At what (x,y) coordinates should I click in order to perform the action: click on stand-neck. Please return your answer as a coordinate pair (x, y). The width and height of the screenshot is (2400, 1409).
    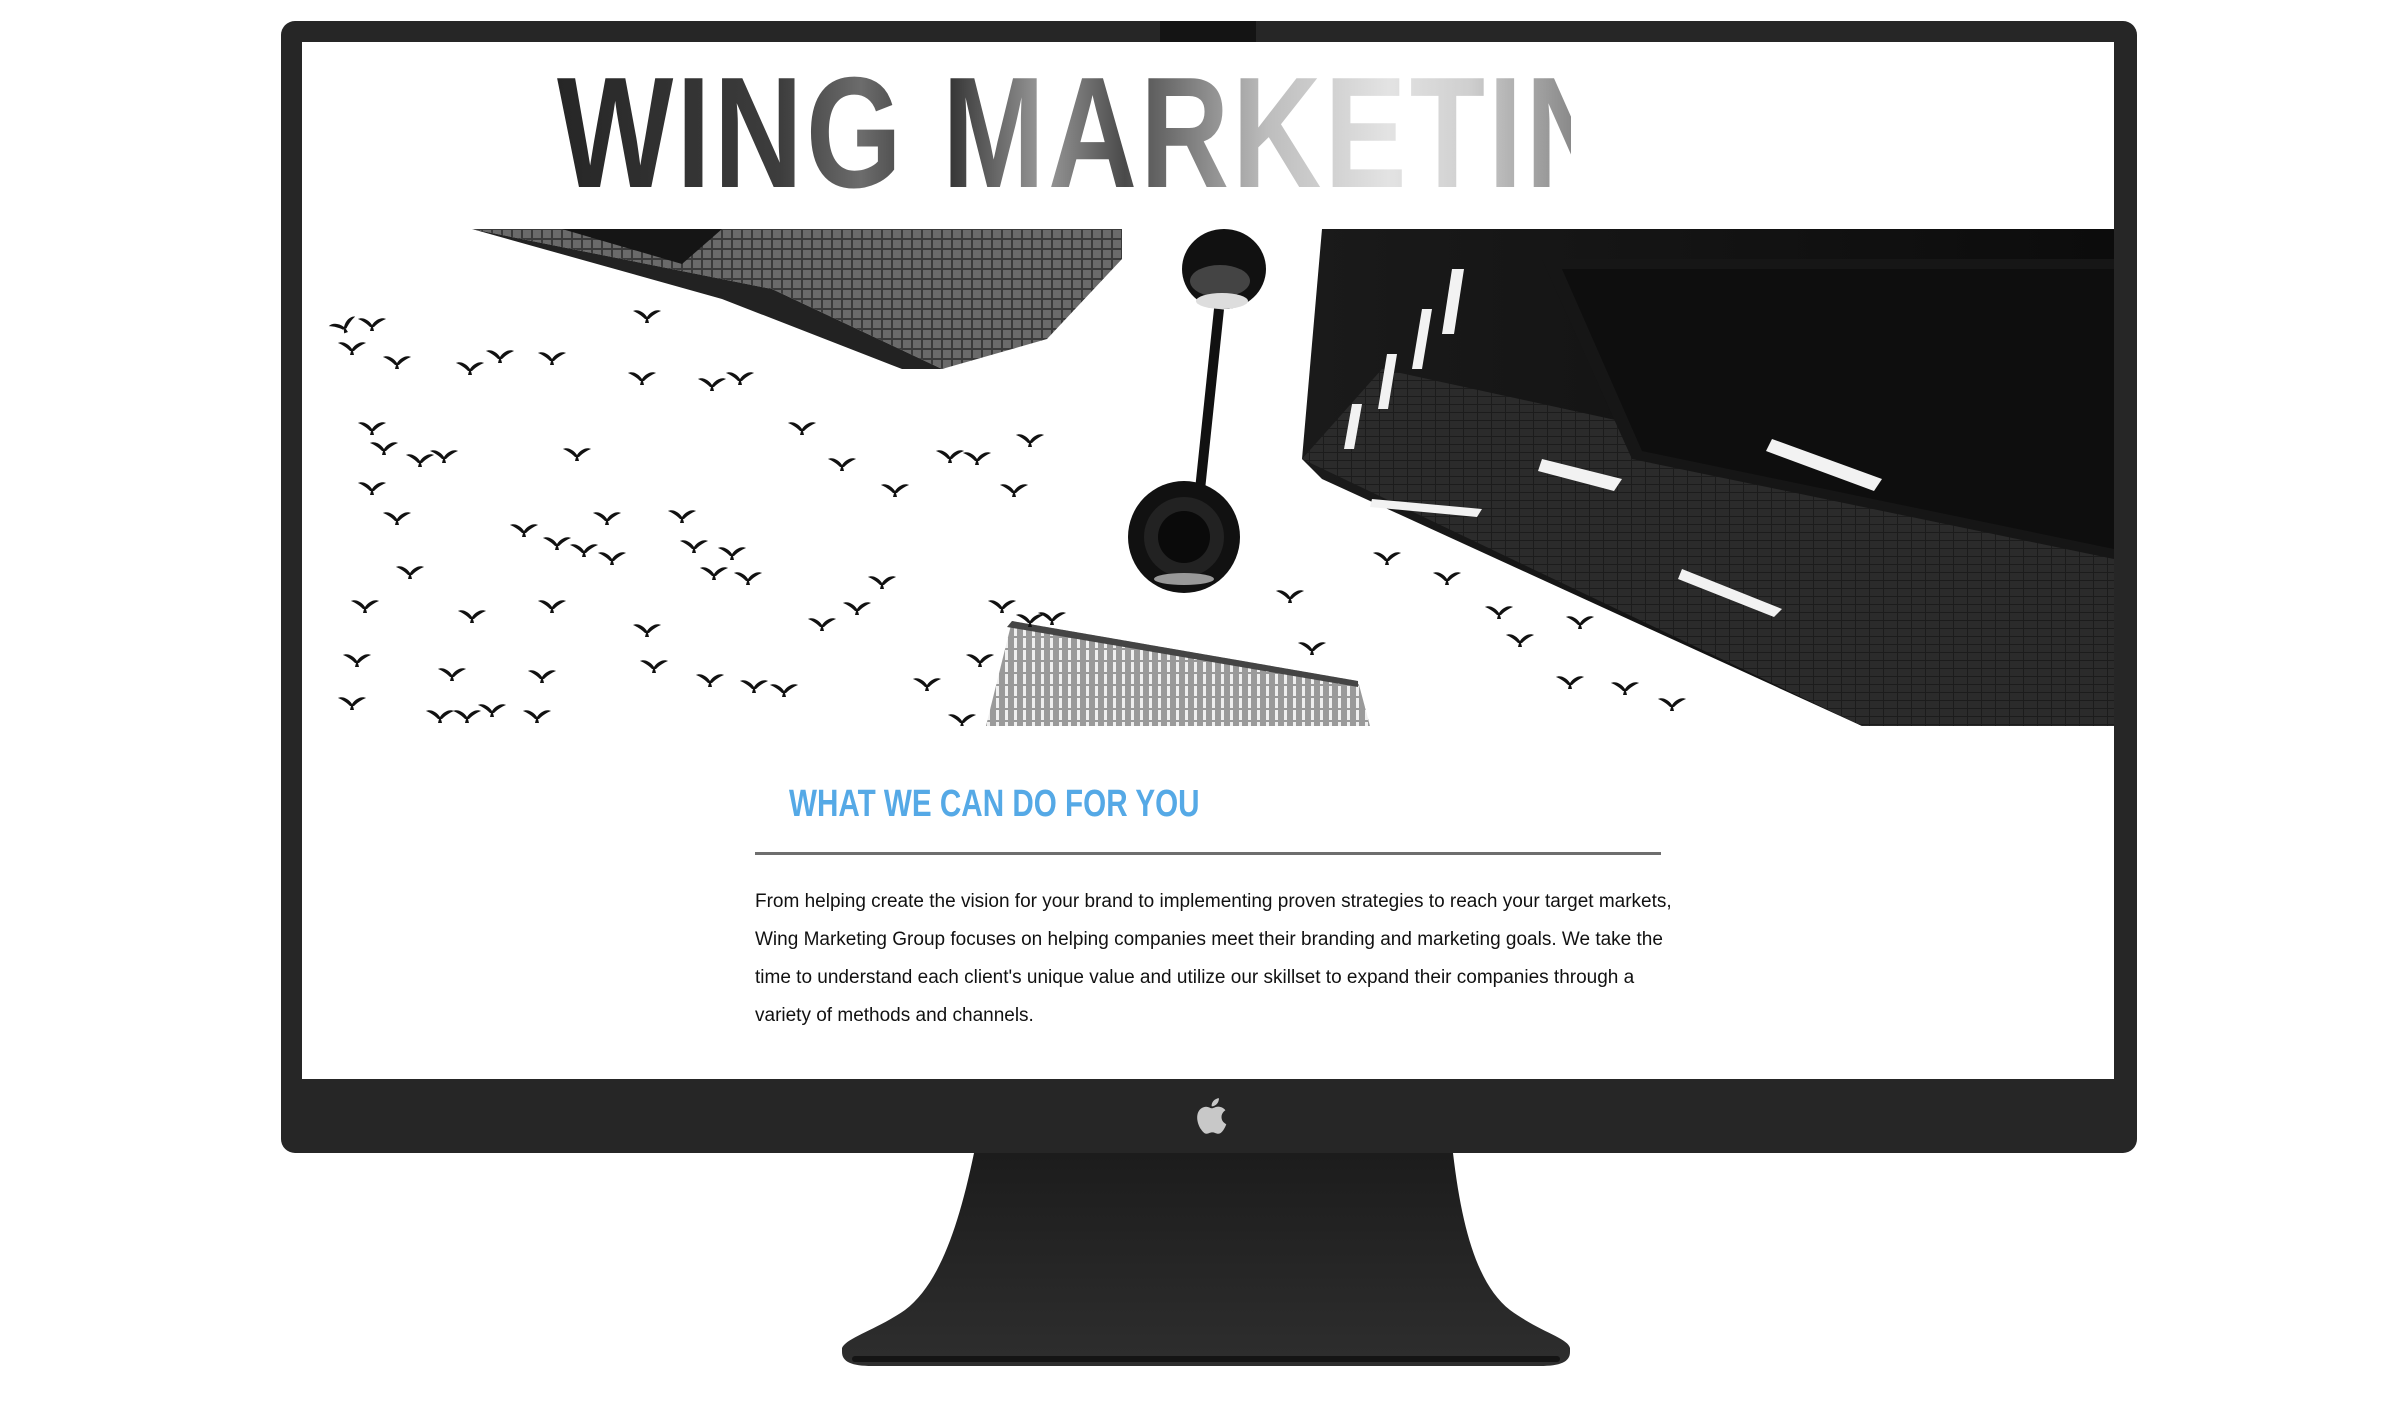
    Looking at the image, I should click on (1206, 1259).